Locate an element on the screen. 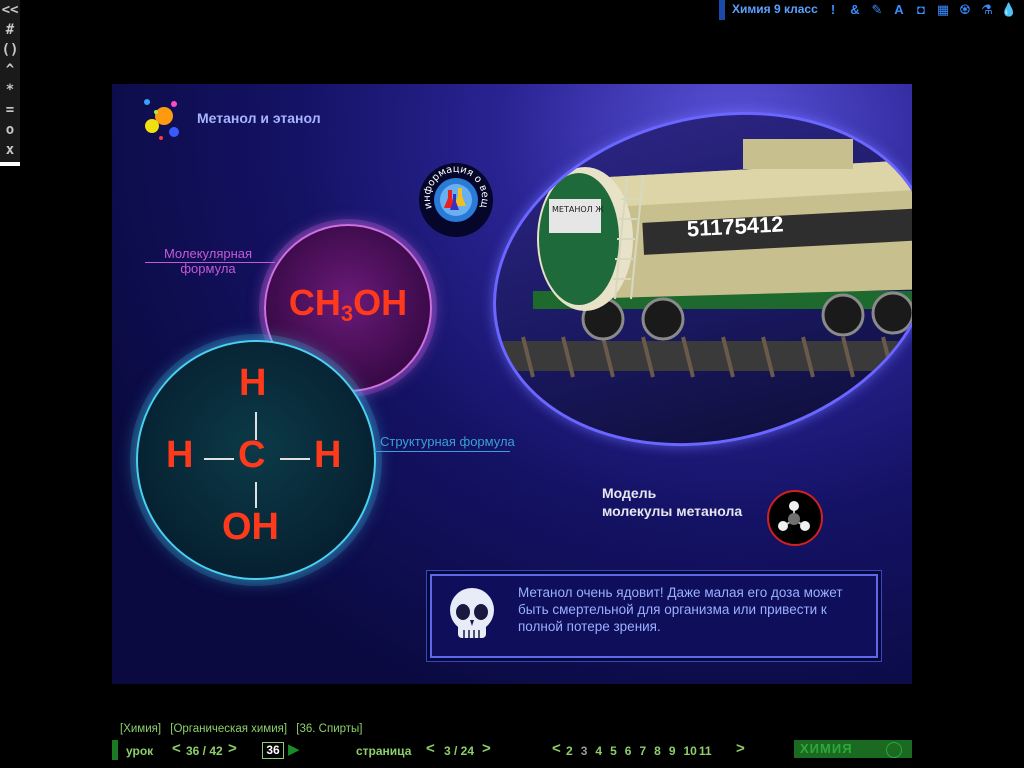 This screenshot has height=768, width=1024. lesson-next-button: > is located at coordinates (232, 748).